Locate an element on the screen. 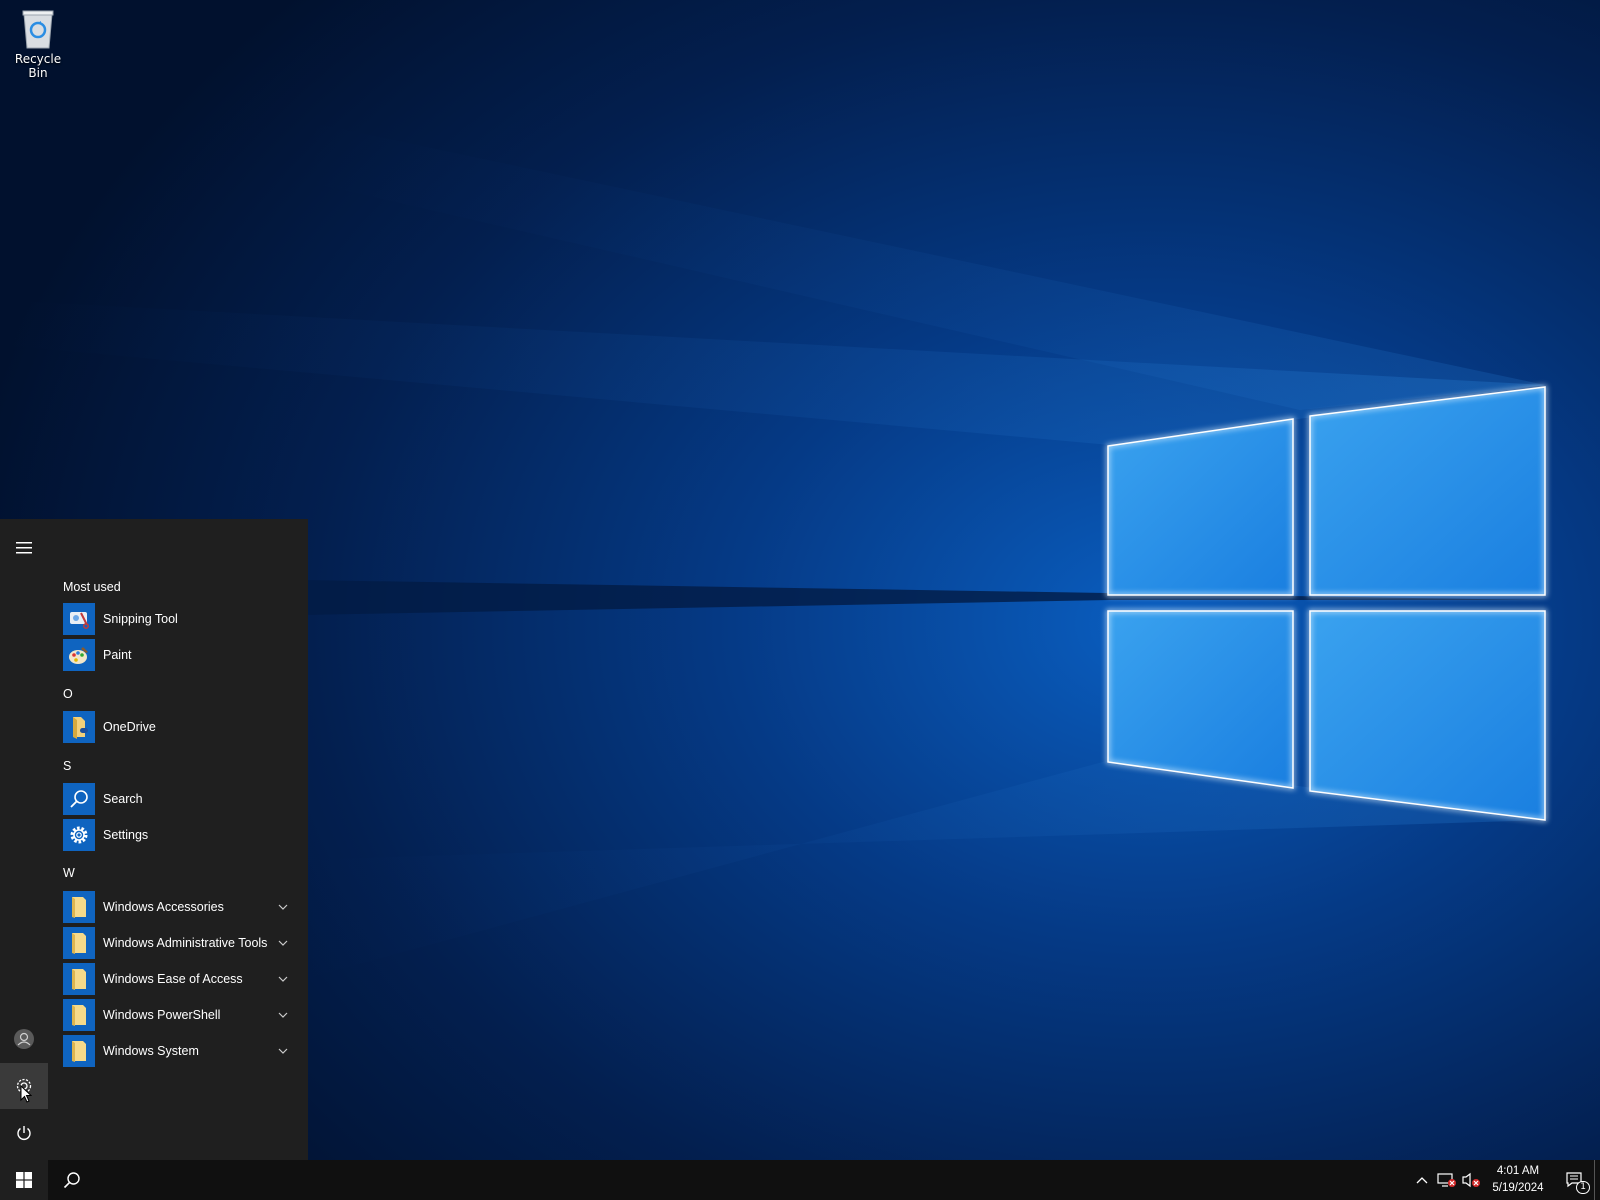  paint-tile is located at coordinates (79, 655).